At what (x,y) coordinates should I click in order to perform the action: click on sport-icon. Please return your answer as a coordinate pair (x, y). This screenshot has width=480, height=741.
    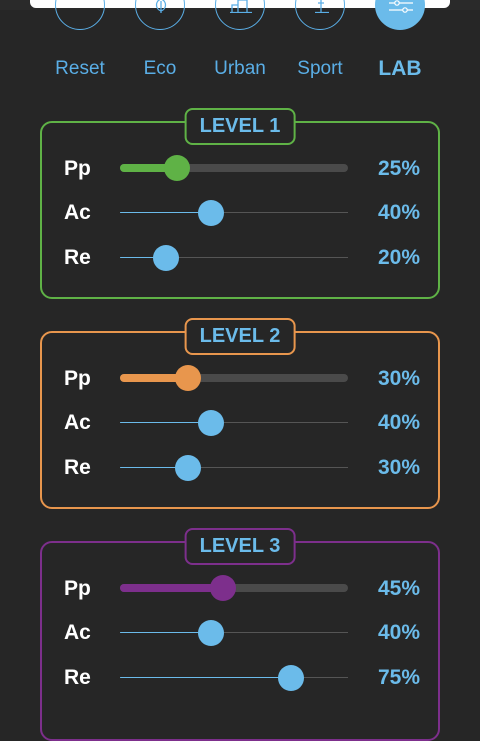
    Looking at the image, I should click on (320, 15).